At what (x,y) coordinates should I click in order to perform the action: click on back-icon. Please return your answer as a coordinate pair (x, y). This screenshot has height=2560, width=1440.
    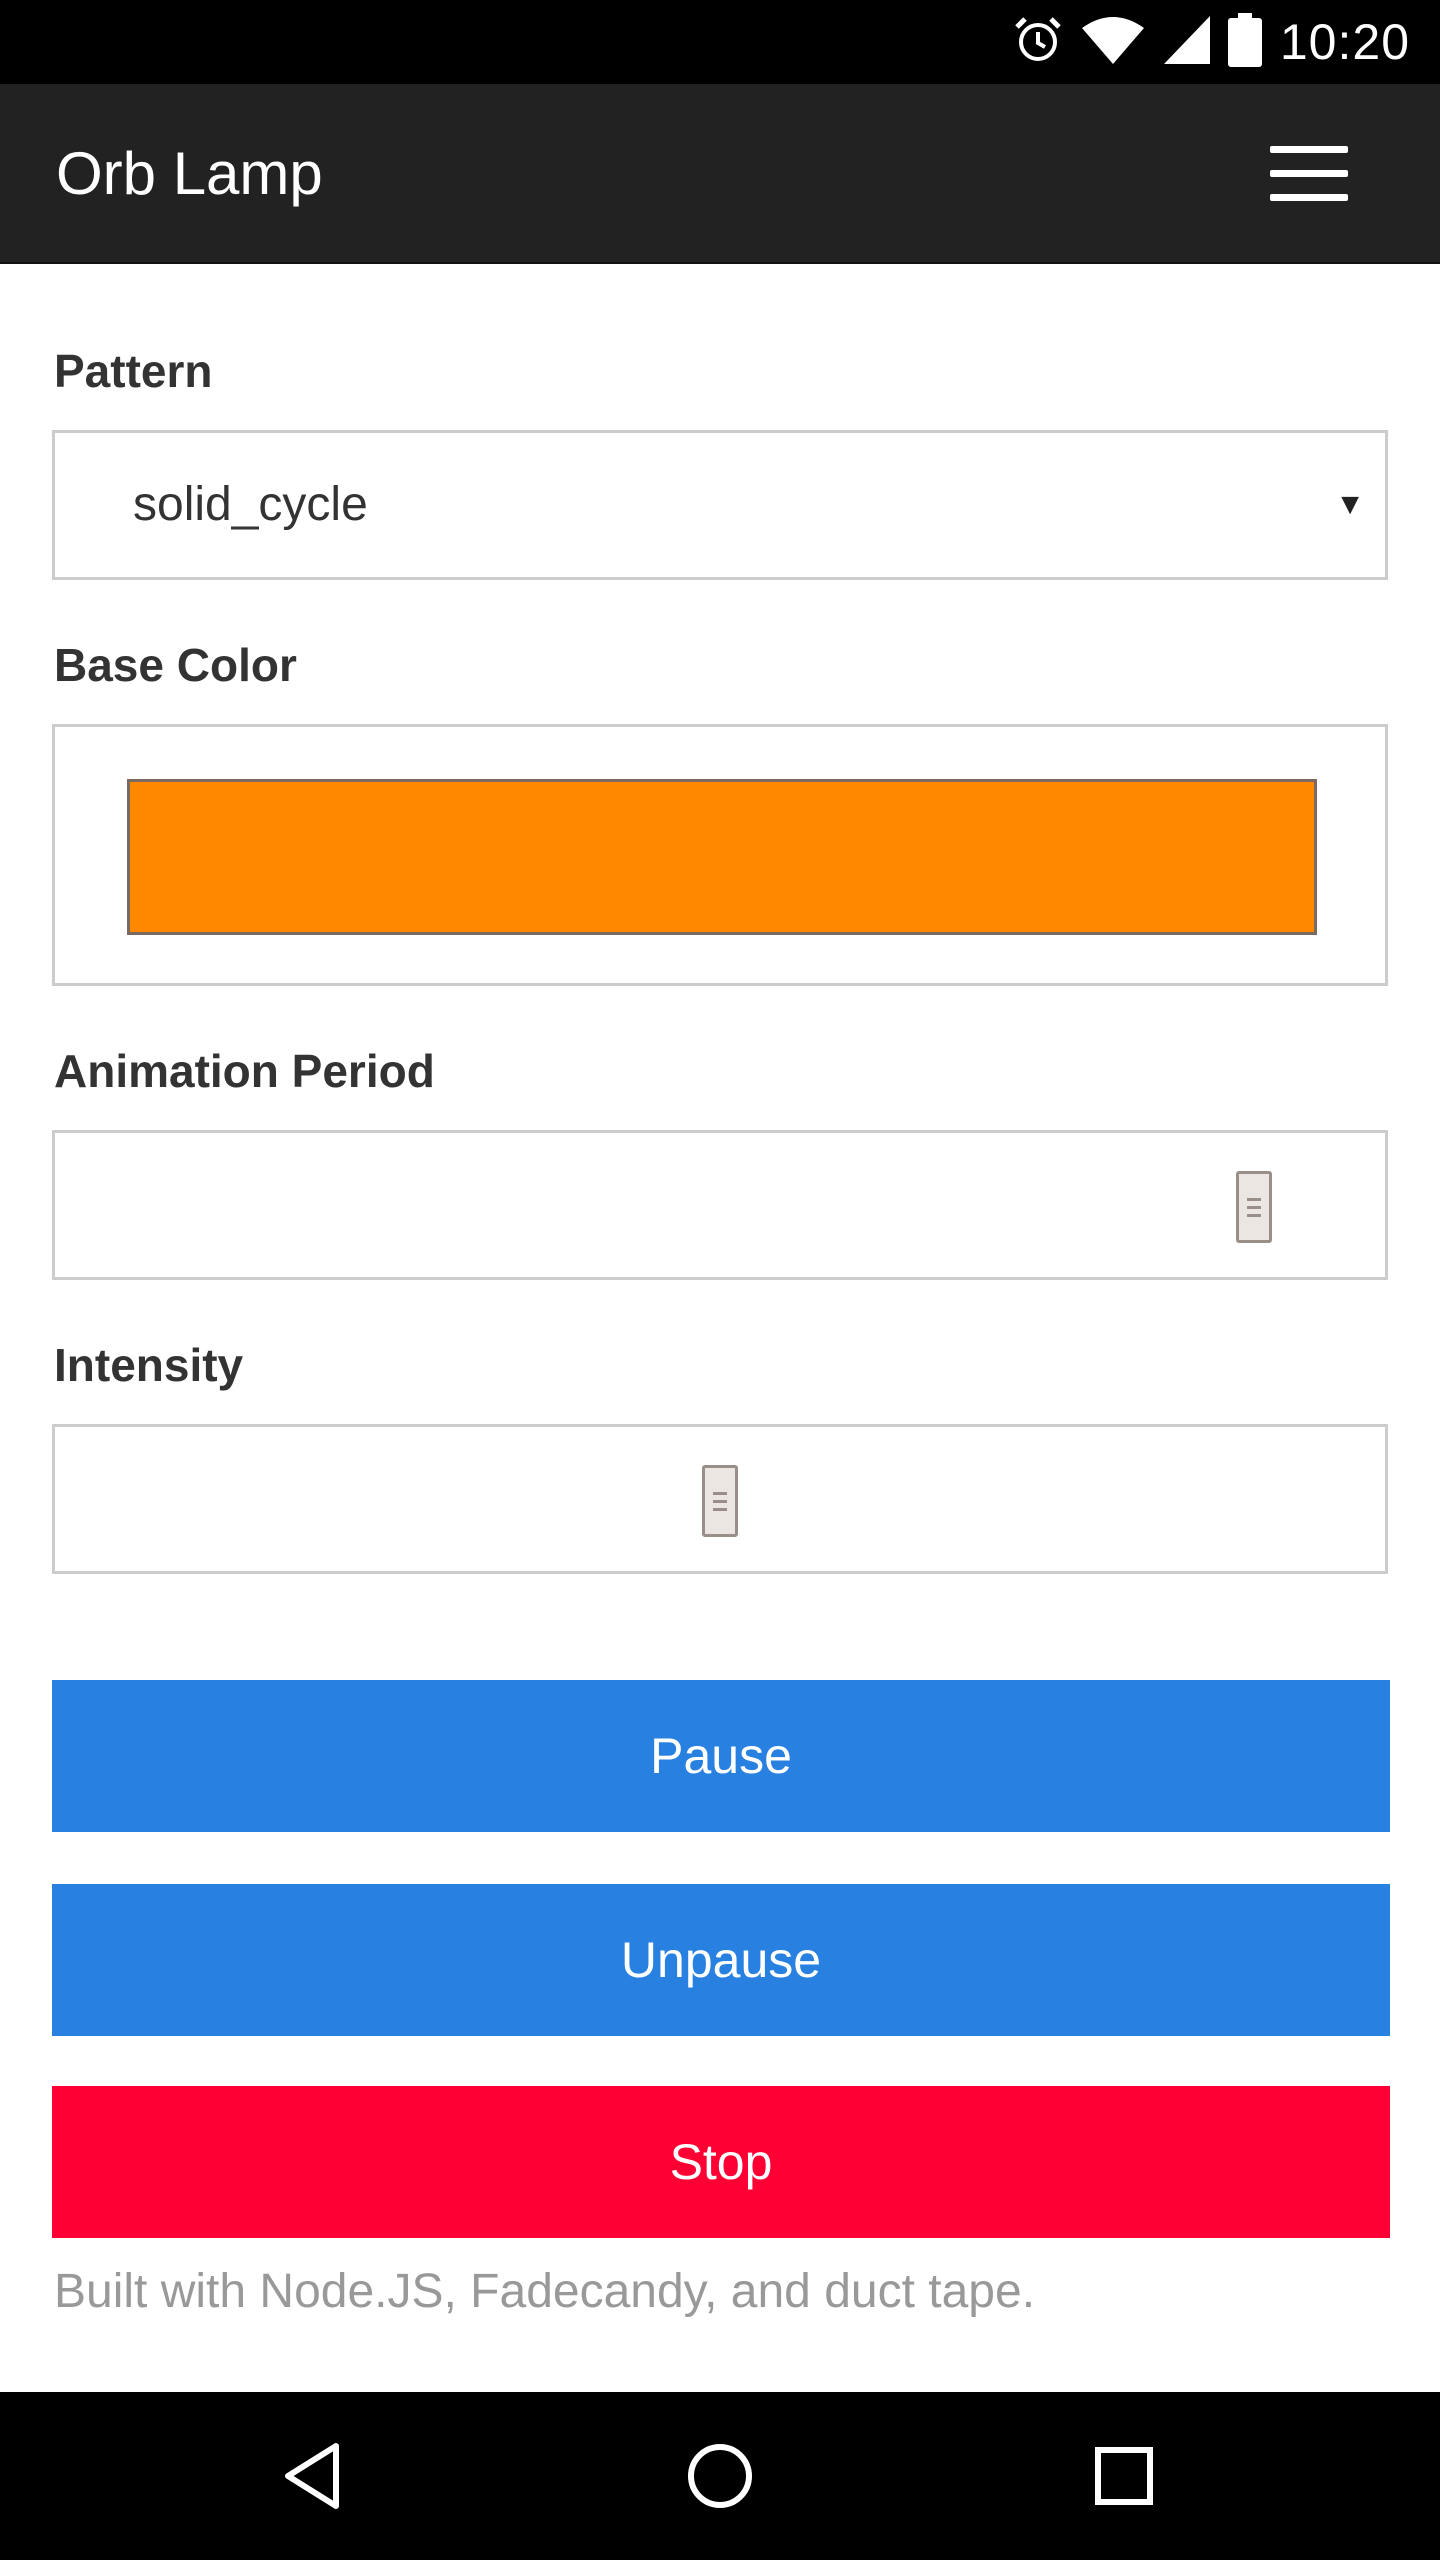
    Looking at the image, I should click on (316, 2476).